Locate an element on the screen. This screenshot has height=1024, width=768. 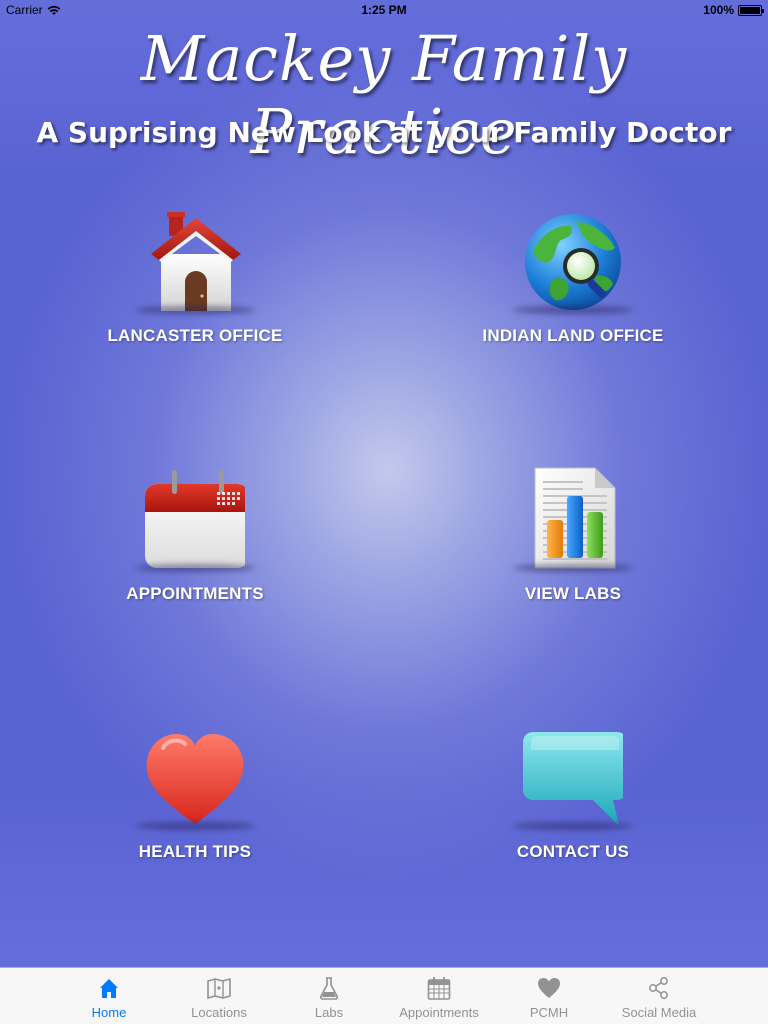
tab-social-media: Social Media is located at coordinates (659, 996).